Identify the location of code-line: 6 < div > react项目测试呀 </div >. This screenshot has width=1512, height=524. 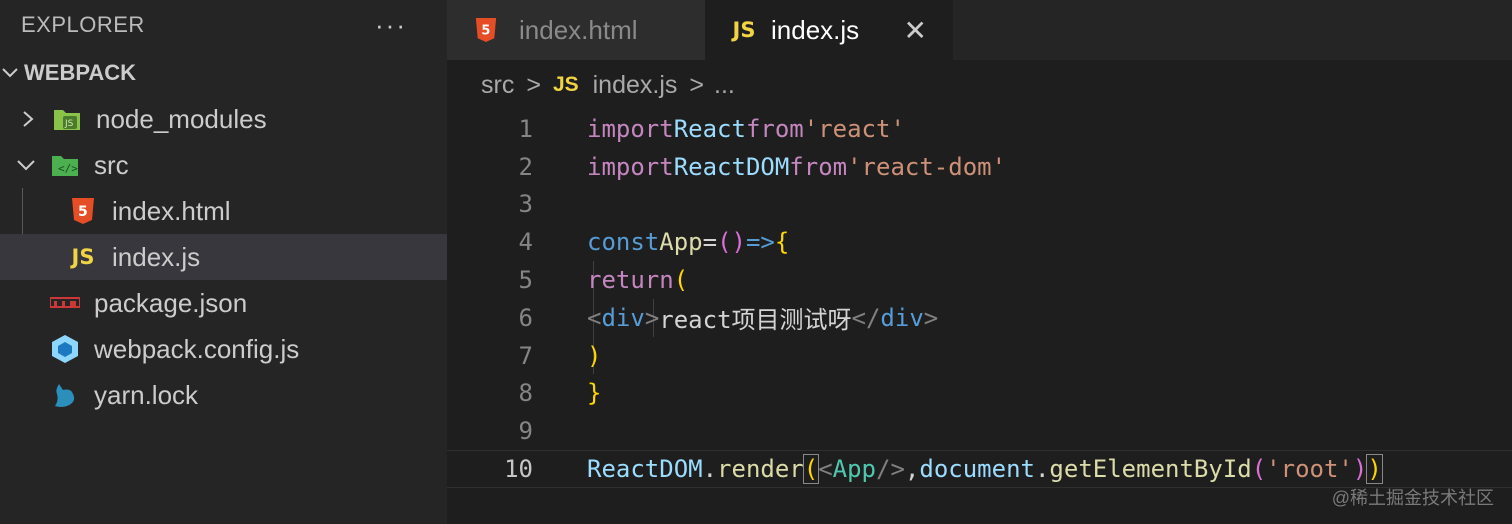
(979, 318).